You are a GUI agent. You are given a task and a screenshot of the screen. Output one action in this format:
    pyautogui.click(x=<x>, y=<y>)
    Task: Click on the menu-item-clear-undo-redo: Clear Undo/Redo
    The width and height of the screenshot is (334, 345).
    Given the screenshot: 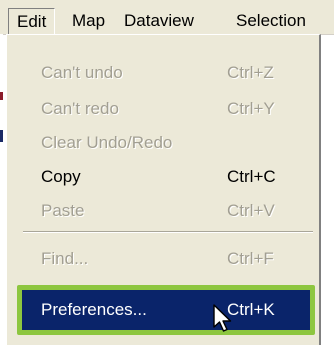 What is the action you would take?
    pyautogui.click(x=166, y=143)
    